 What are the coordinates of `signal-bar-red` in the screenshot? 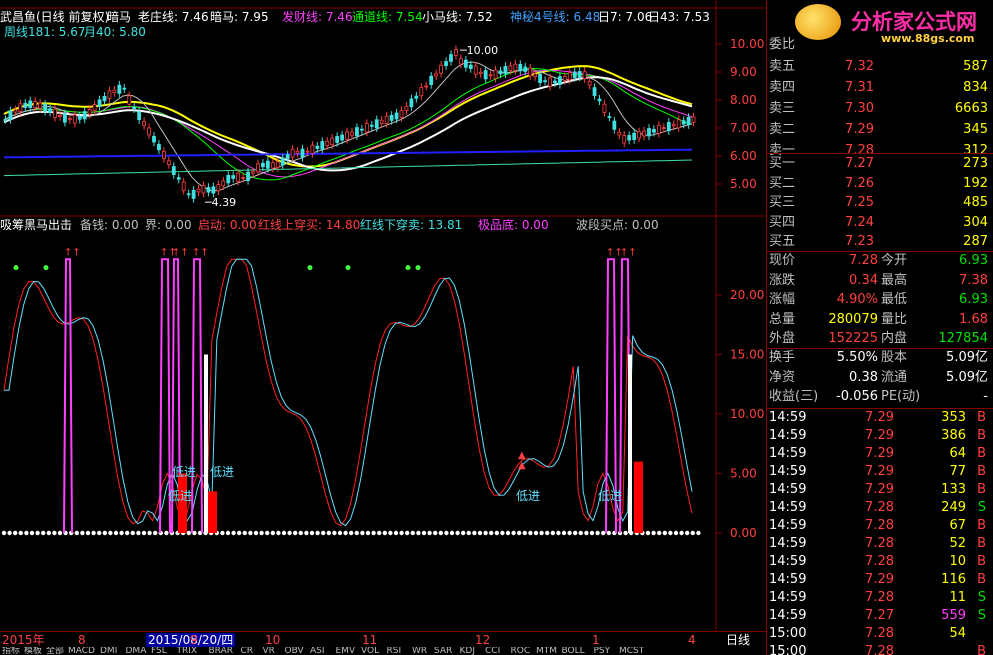 It's located at (212, 512).